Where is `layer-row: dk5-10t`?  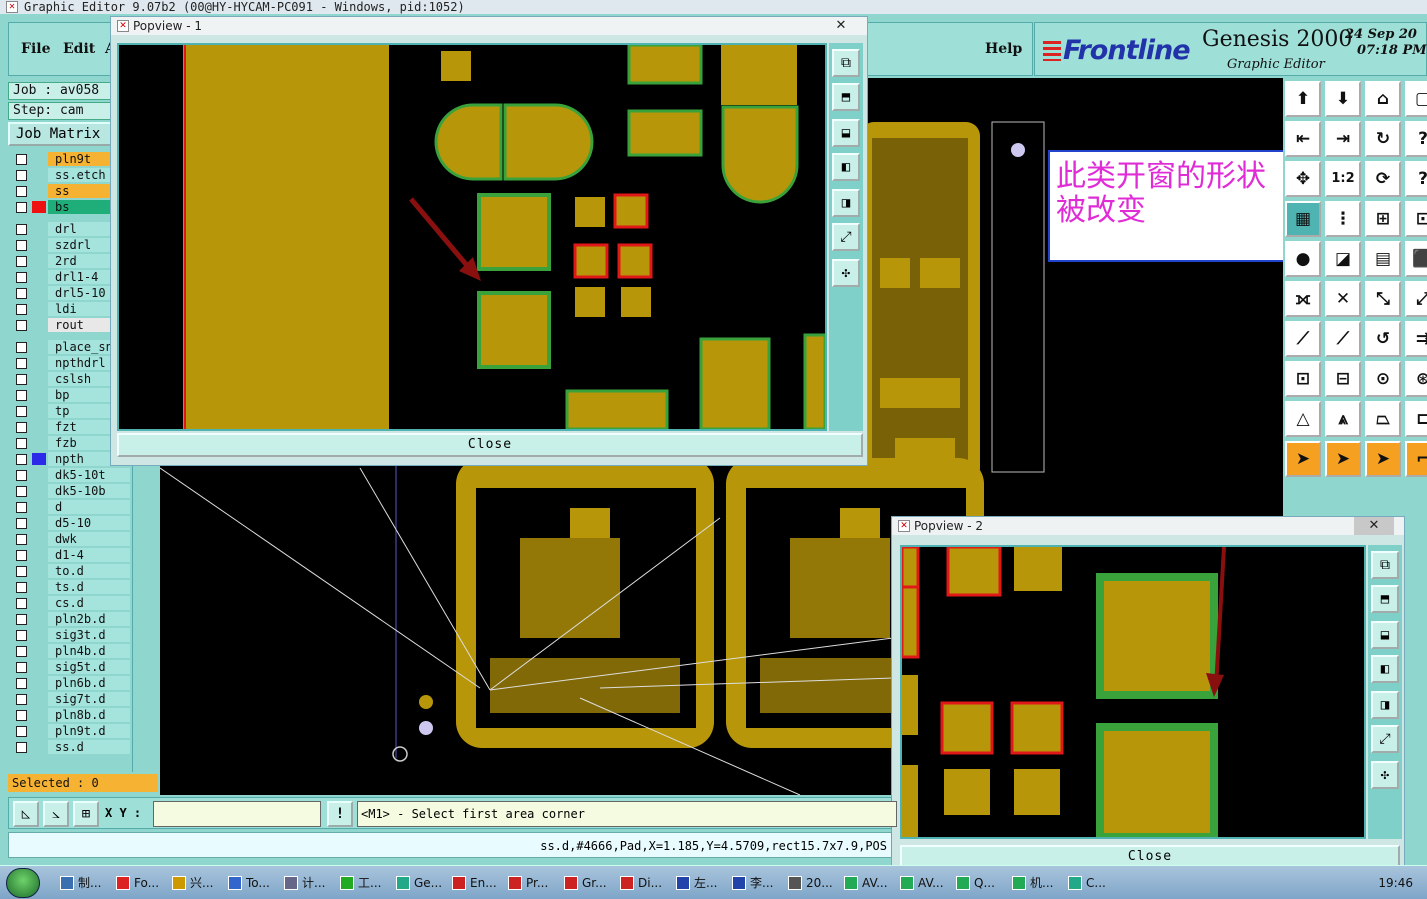
layer-row: dk5-10t is located at coordinates (69, 475).